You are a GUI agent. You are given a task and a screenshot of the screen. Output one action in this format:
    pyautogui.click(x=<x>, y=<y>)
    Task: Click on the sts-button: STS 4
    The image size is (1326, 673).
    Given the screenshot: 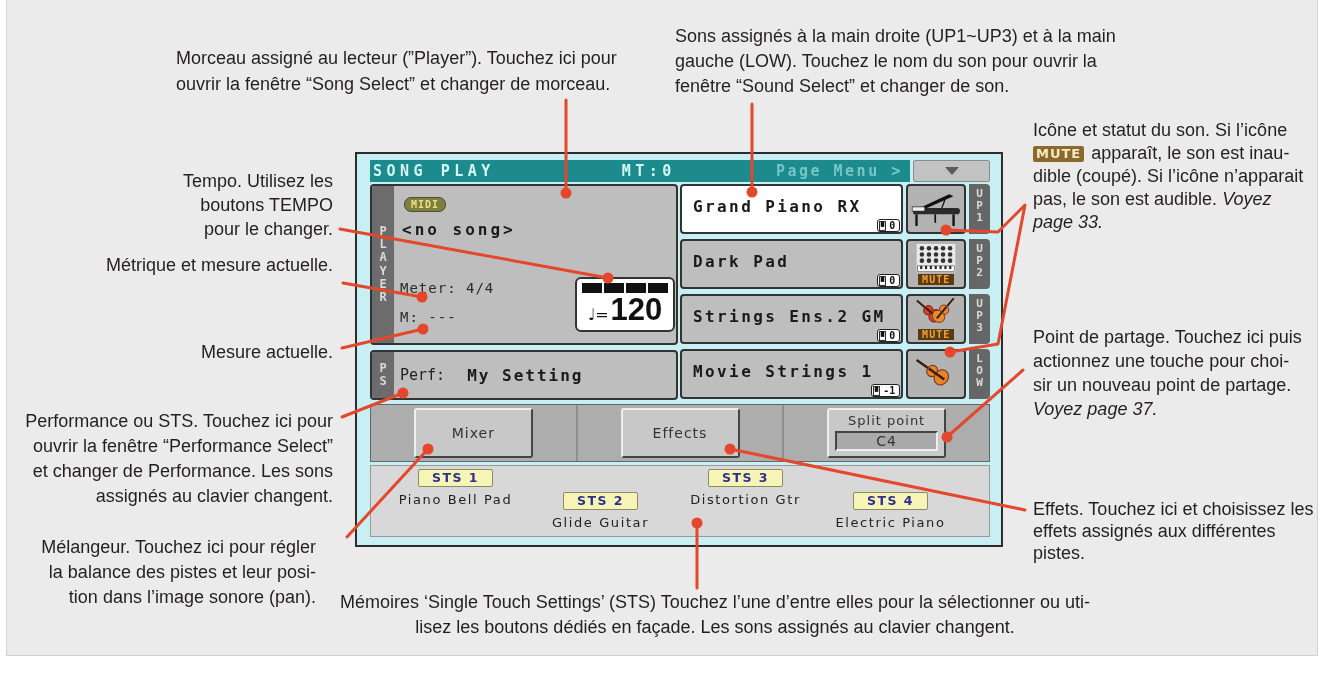 What is the action you would take?
    pyautogui.click(x=890, y=501)
    